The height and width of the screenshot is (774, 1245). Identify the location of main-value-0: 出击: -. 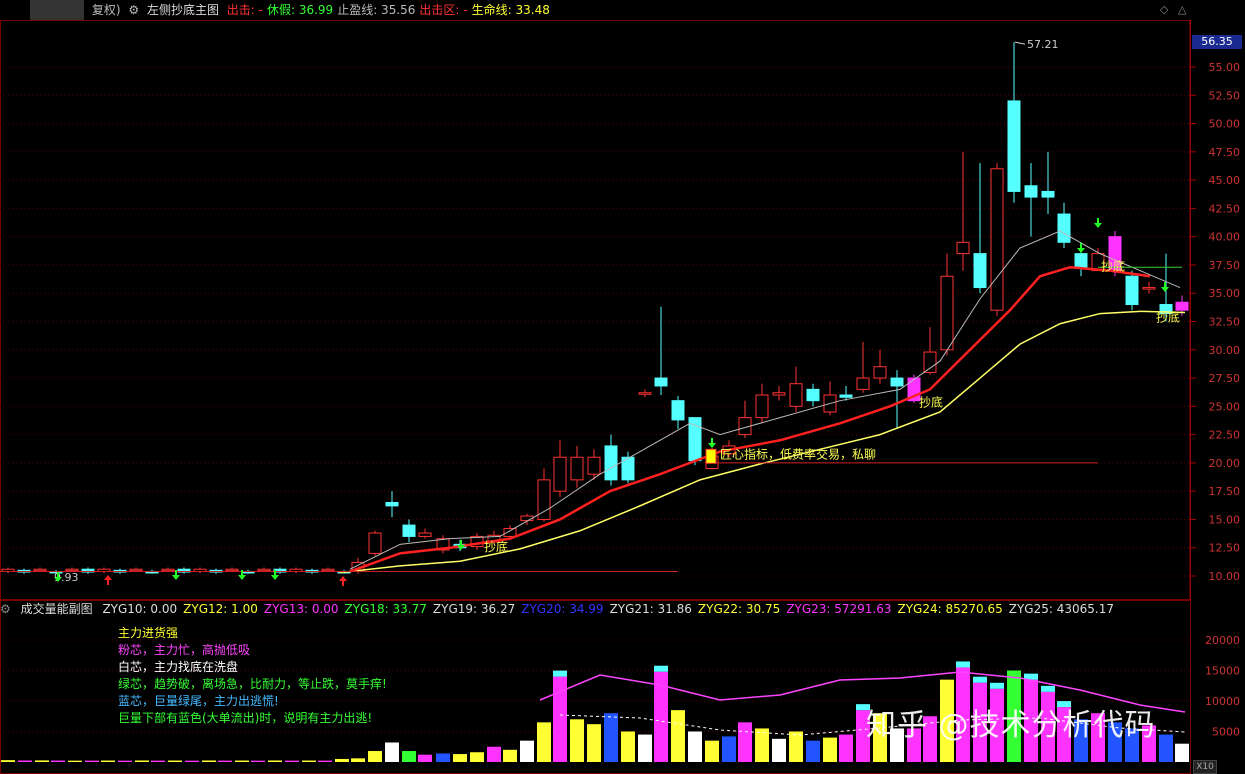
(244, 10).